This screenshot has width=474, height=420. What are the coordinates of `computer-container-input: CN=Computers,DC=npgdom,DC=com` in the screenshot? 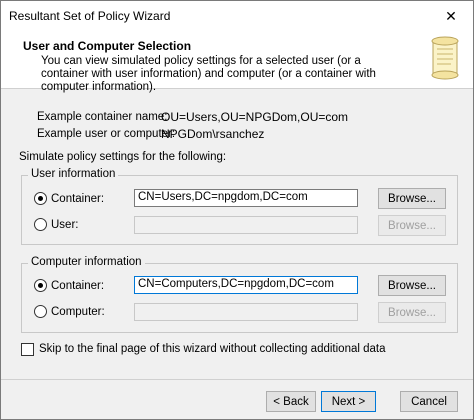 It's located at (246, 285).